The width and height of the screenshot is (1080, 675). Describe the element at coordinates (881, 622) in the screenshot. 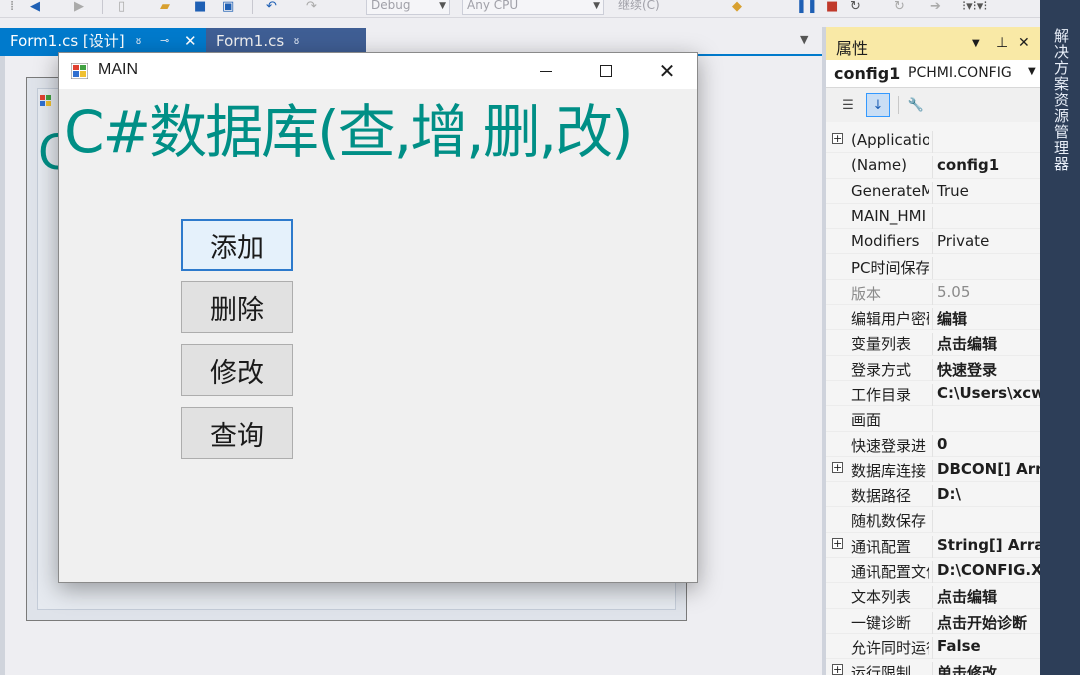

I see `property-name: 一键诊断` at that location.